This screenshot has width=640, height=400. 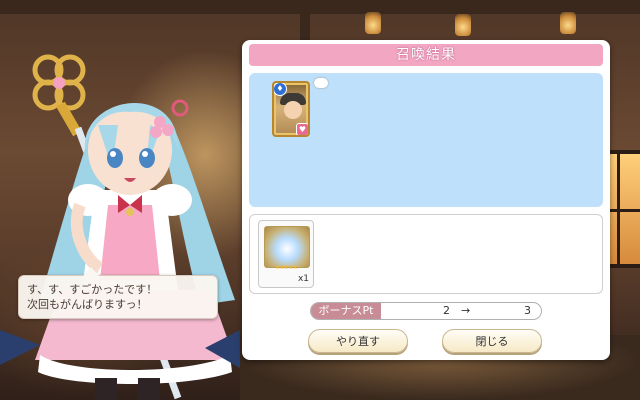 What do you see at coordinates (87, 304) in the screenshot?
I see `dialogue-line-2: 次回もがんばりますっ！` at bounding box center [87, 304].